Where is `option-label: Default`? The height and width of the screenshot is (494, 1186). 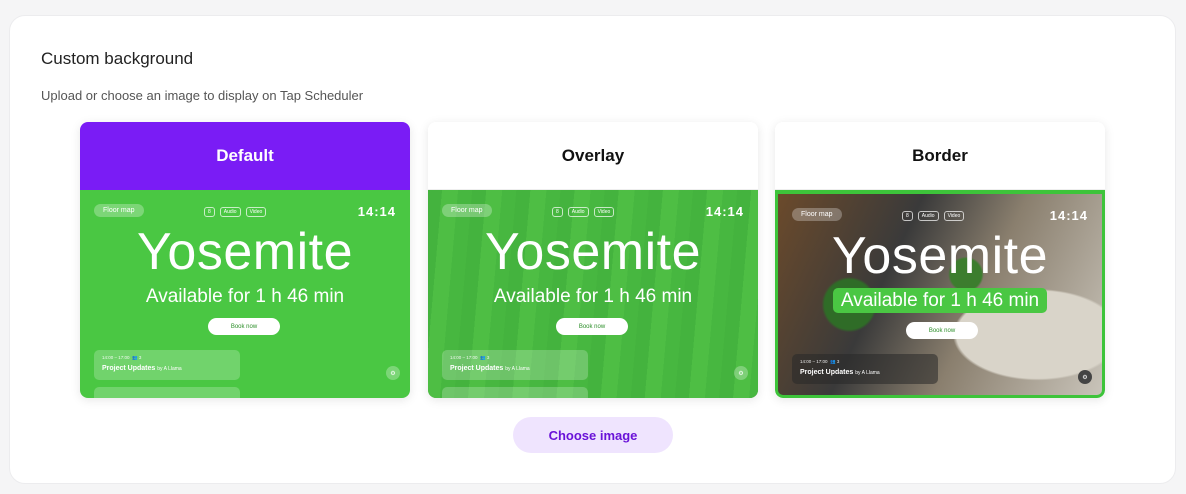 option-label: Default is located at coordinates (245, 156).